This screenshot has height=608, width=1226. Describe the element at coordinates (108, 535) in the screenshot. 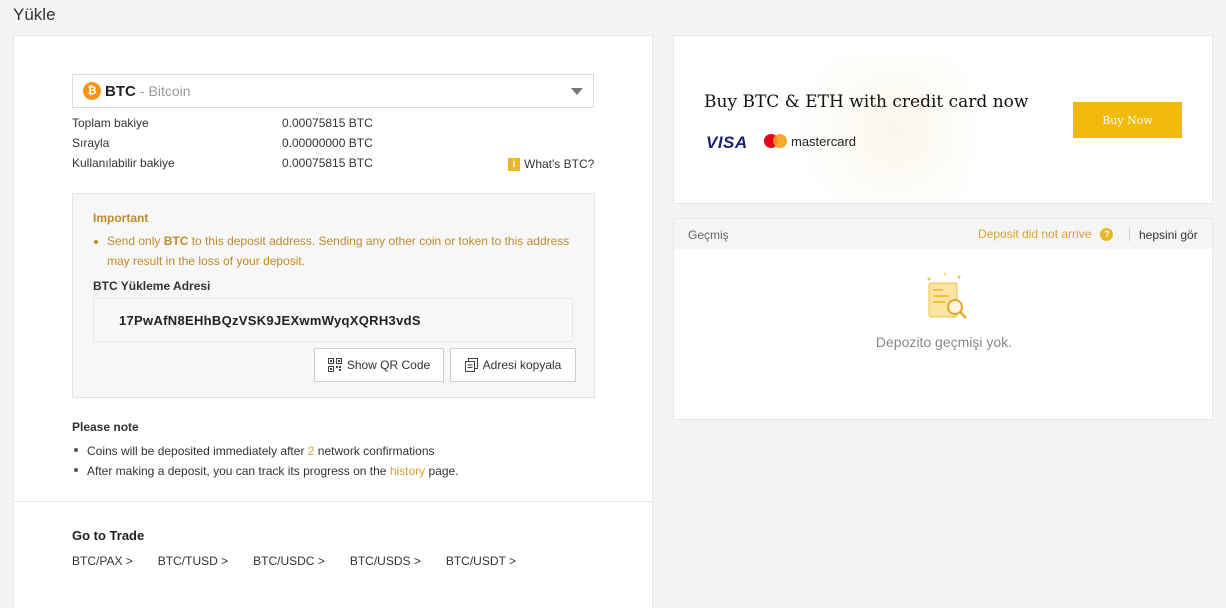

I see `trade-title: Go to Trade` at that location.